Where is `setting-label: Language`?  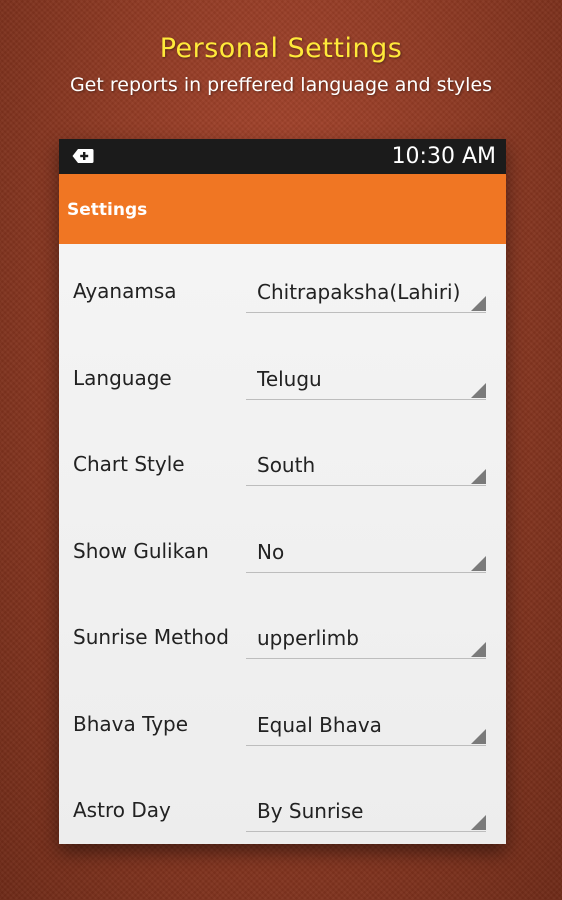
setting-label: Language is located at coordinates (122, 377).